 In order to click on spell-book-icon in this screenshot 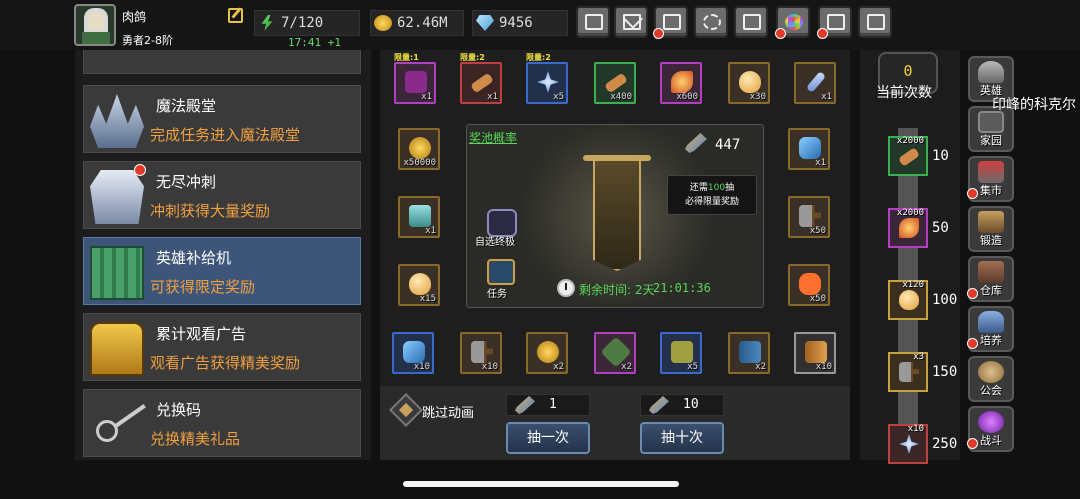, I will do `click(750, 352)`.